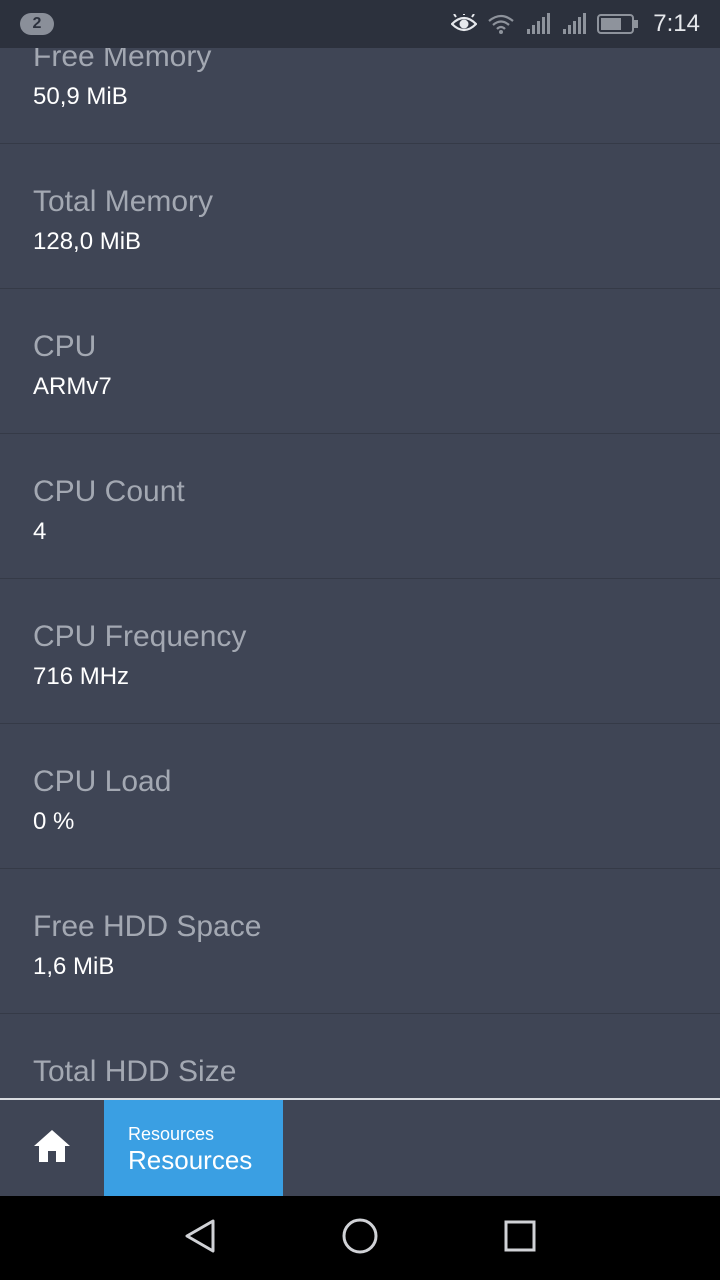 The image size is (720, 1280). I want to click on status-bar: 2 7:14, so click(360, 24).